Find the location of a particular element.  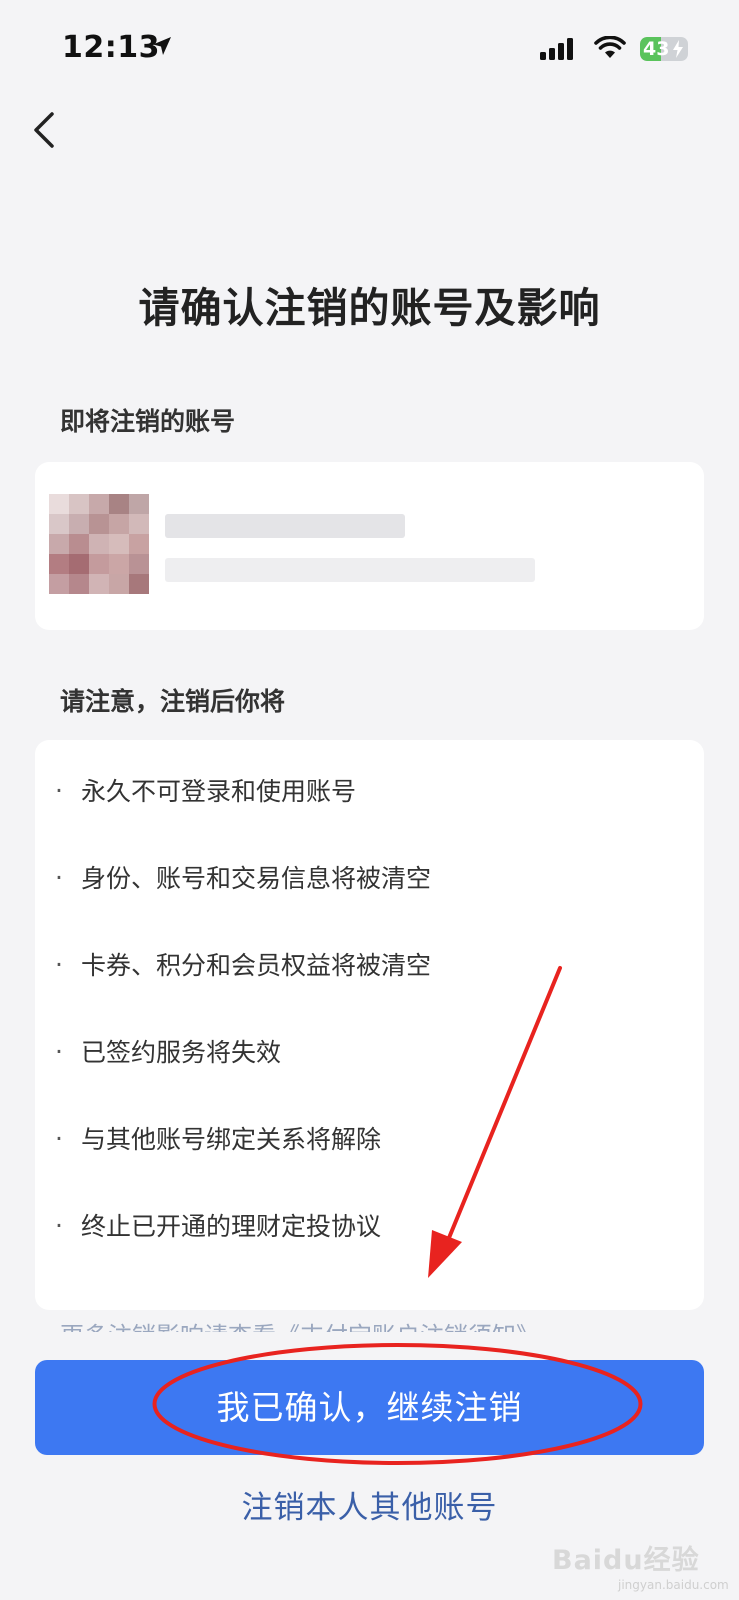

list-item-text: 身份、账号和交易信息将被清空 is located at coordinates (256, 878).